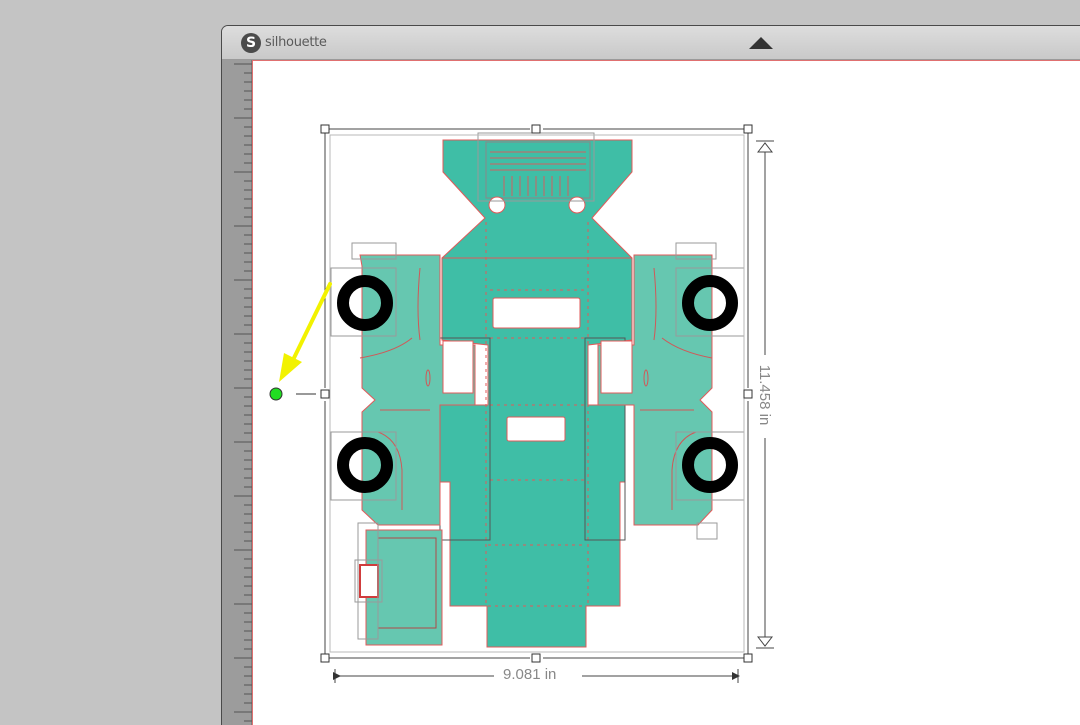 This screenshot has width=1080, height=725. I want to click on right-window-cutout, so click(616, 367).